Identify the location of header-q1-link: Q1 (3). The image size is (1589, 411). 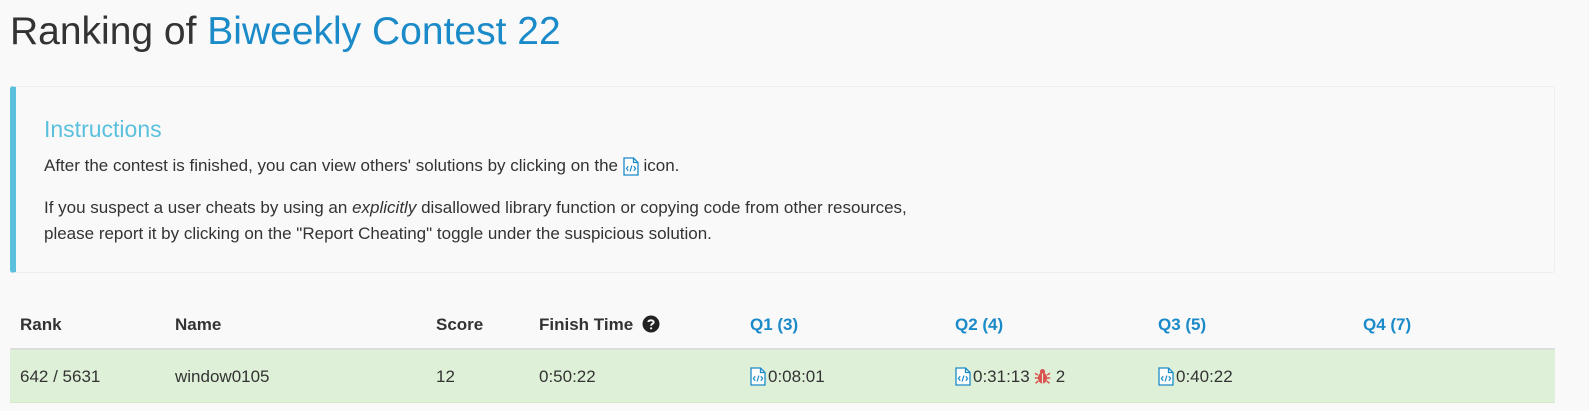
(774, 325).